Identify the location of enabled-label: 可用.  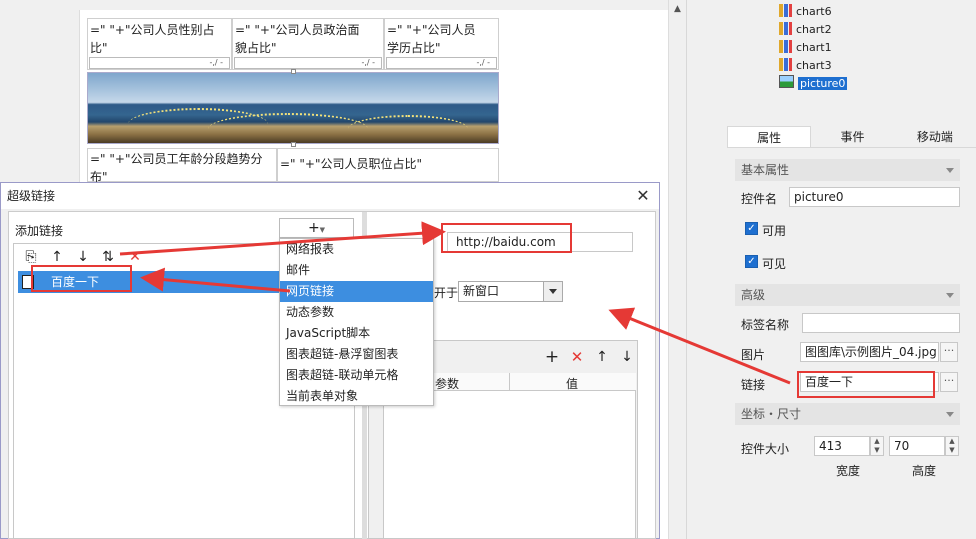
(774, 231).